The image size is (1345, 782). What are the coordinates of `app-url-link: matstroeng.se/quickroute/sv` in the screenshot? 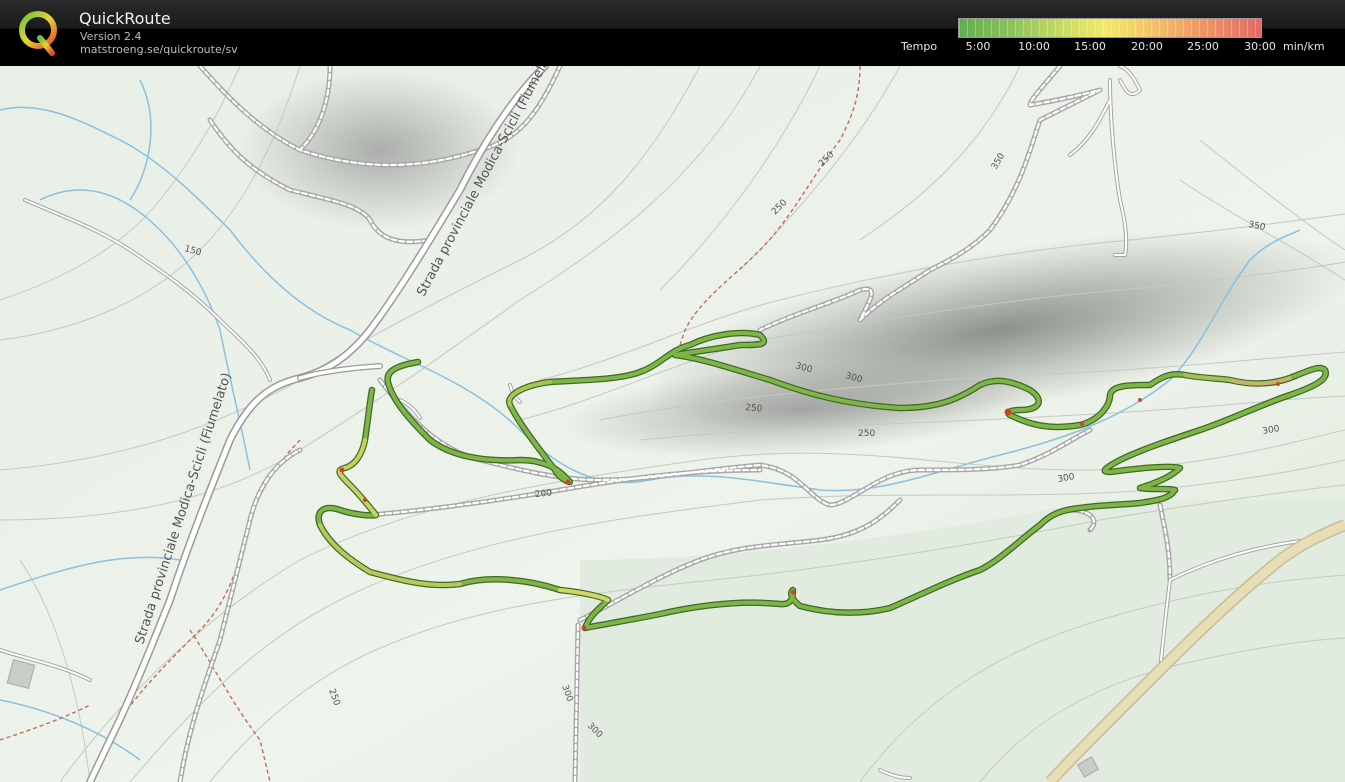 It's located at (159, 49).